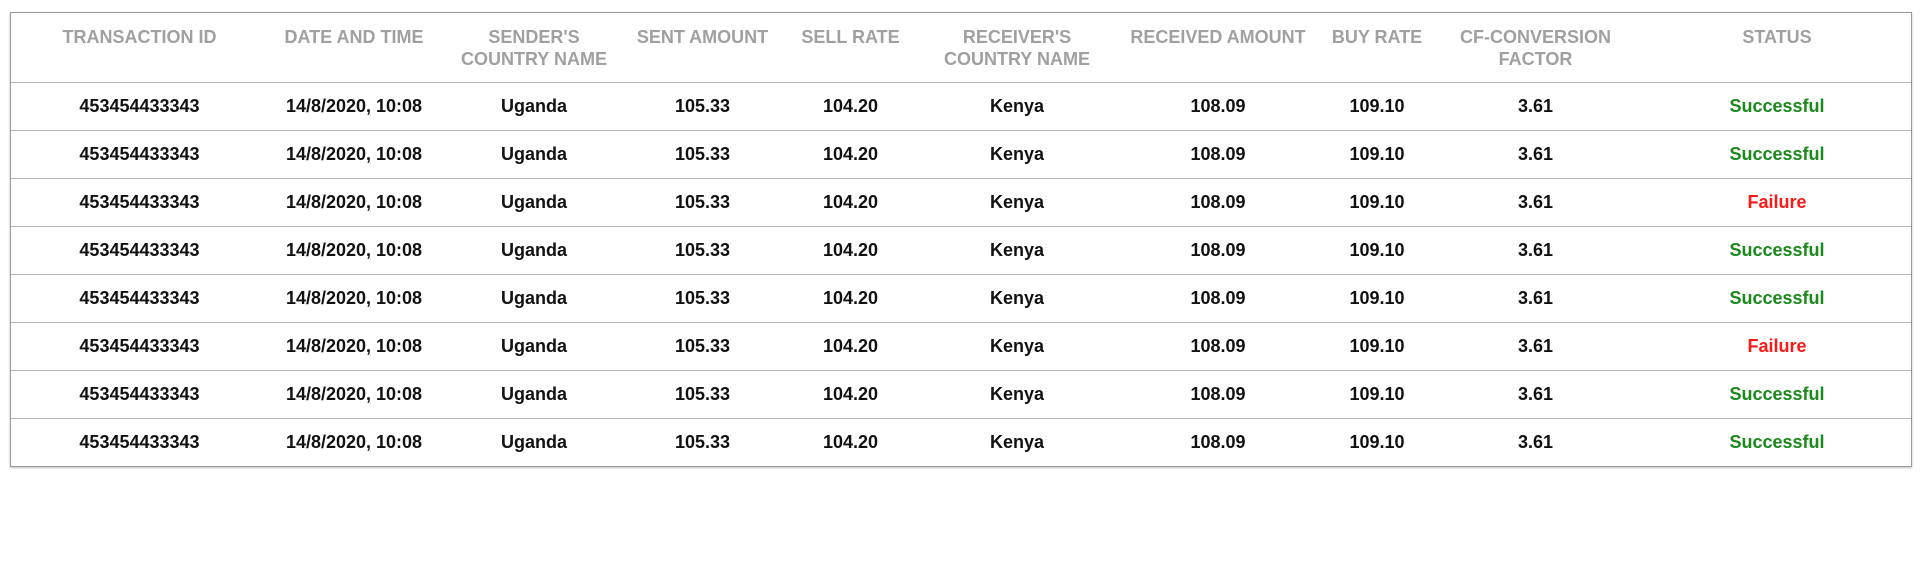 The image size is (1920, 562). Describe the element at coordinates (1218, 48) in the screenshot. I see `header-received-amount: RECEIVED AMOUNT` at that location.